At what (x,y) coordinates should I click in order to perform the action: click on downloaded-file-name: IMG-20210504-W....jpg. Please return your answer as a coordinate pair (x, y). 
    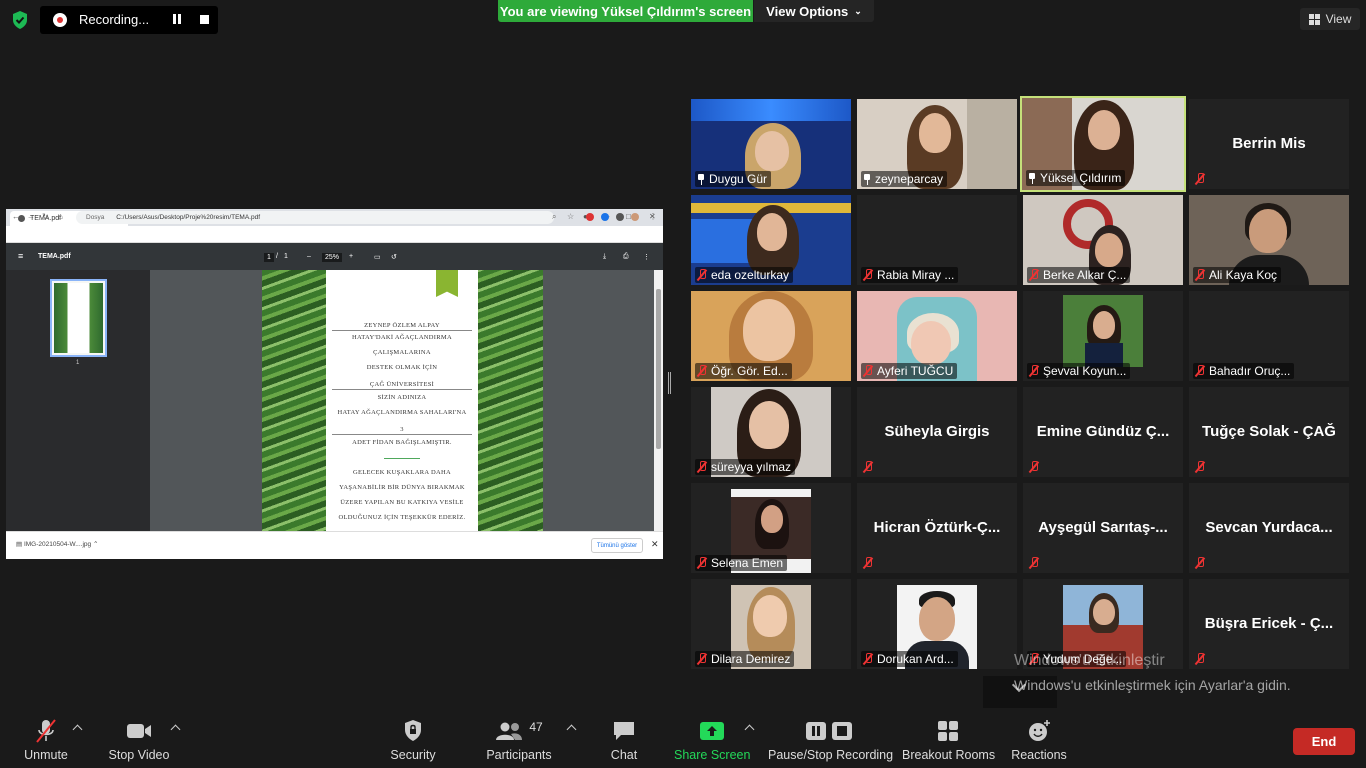
    Looking at the image, I should click on (57, 544).